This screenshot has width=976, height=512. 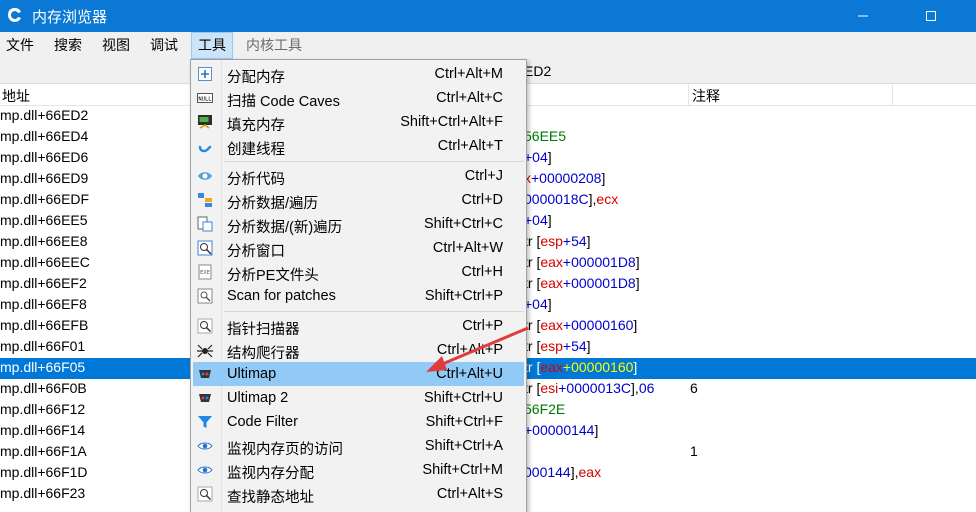 I want to click on menu-debug: 调试, so click(x=164, y=45).